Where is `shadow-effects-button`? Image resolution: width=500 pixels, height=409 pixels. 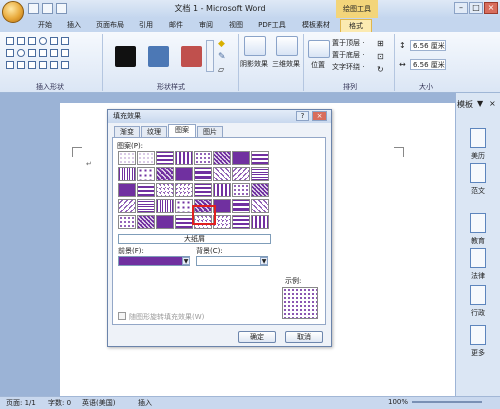 shadow-effects-button is located at coordinates (255, 46).